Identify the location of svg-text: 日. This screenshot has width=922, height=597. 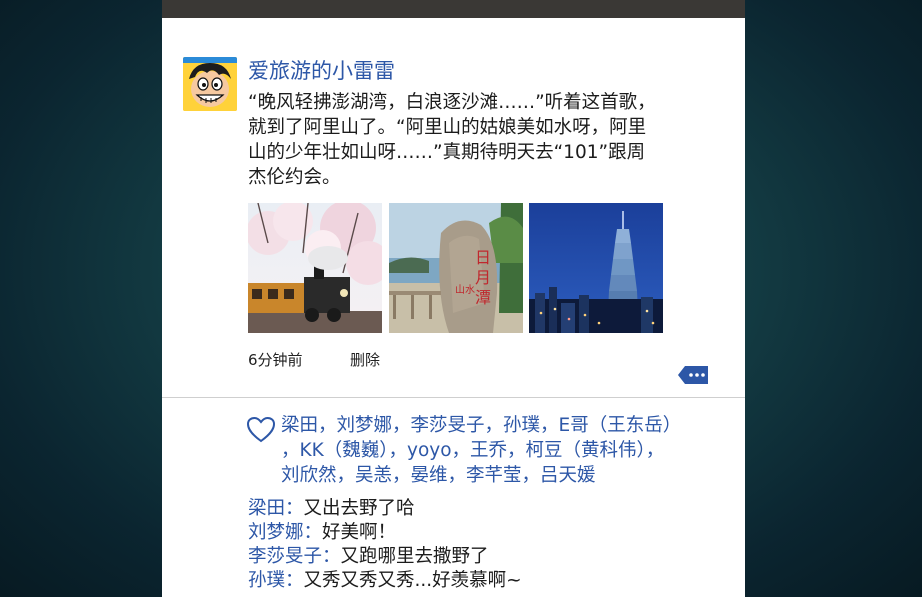
(483, 257).